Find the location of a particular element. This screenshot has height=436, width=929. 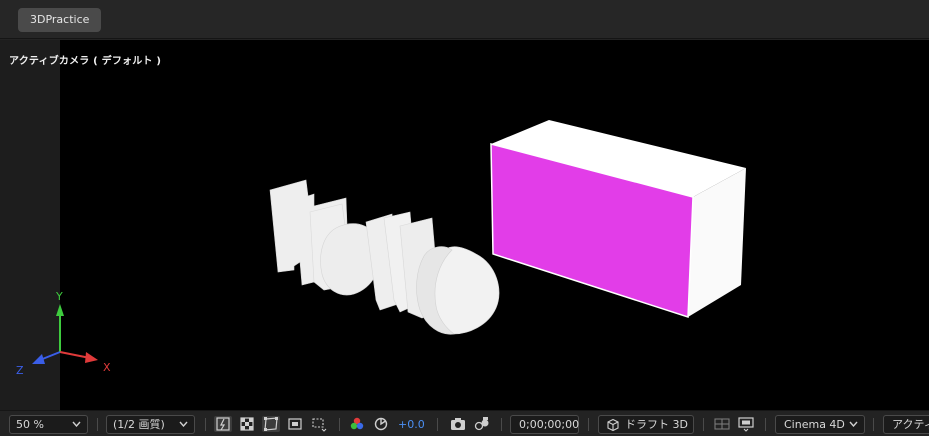

camera-snapshot-icon is located at coordinates (458, 424).